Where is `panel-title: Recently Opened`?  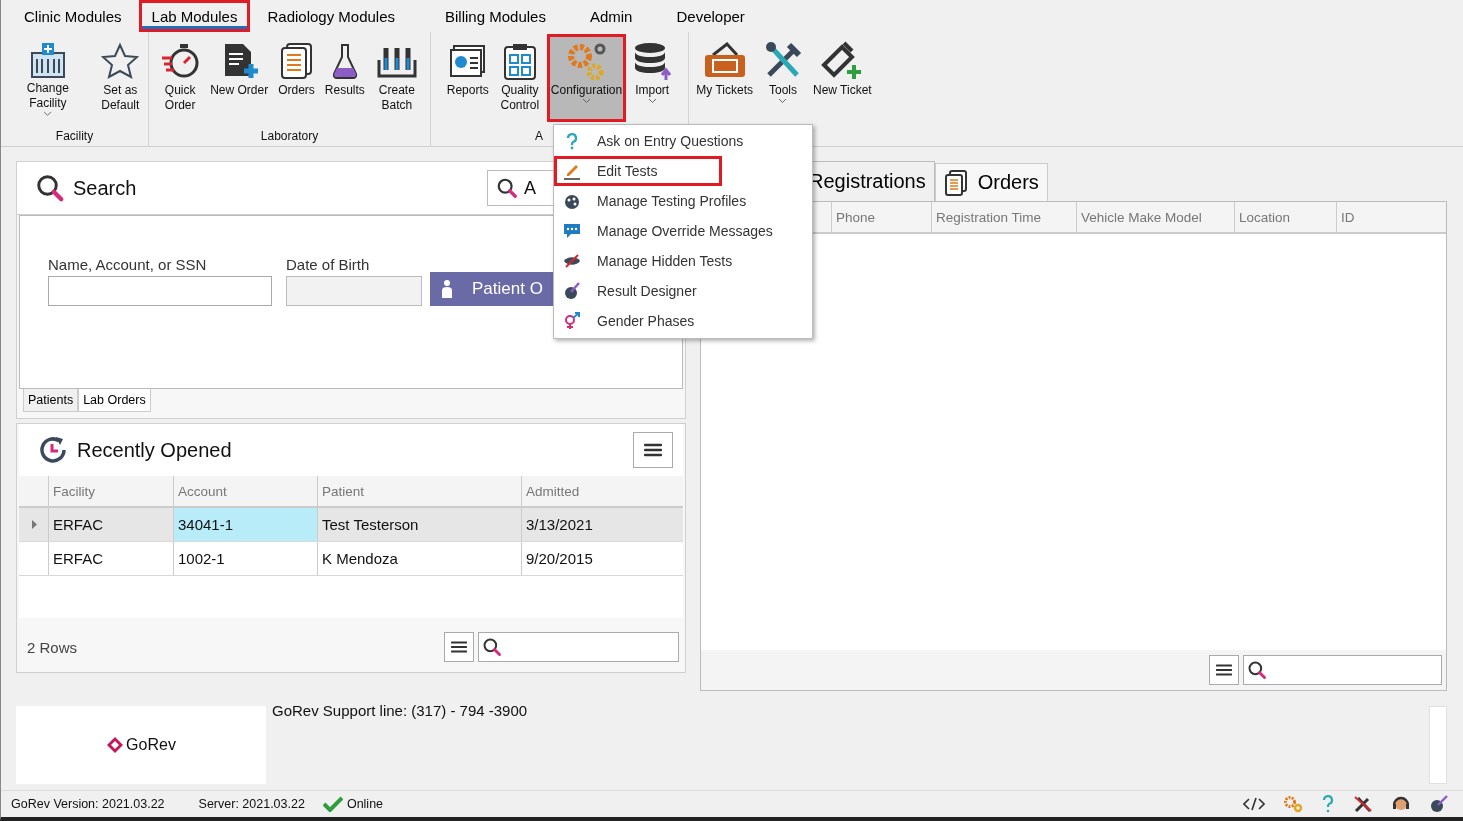
panel-title: Recently Opened is located at coordinates (154, 450).